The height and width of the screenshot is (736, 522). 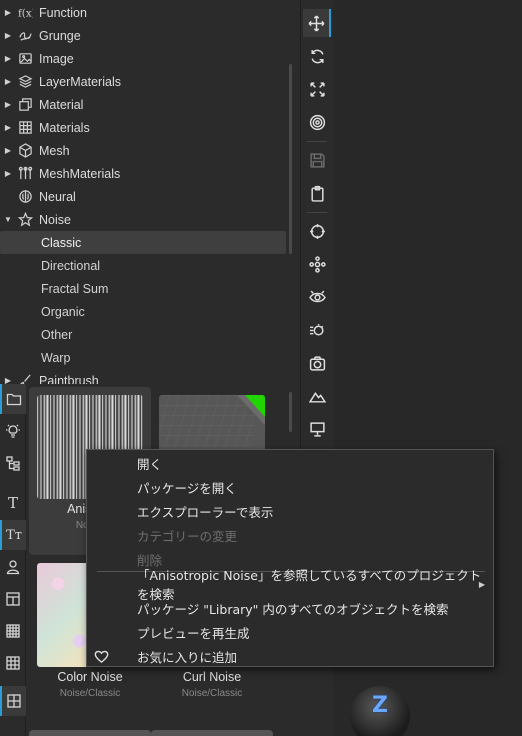 I want to click on grid-icon, so click(x=13, y=663).